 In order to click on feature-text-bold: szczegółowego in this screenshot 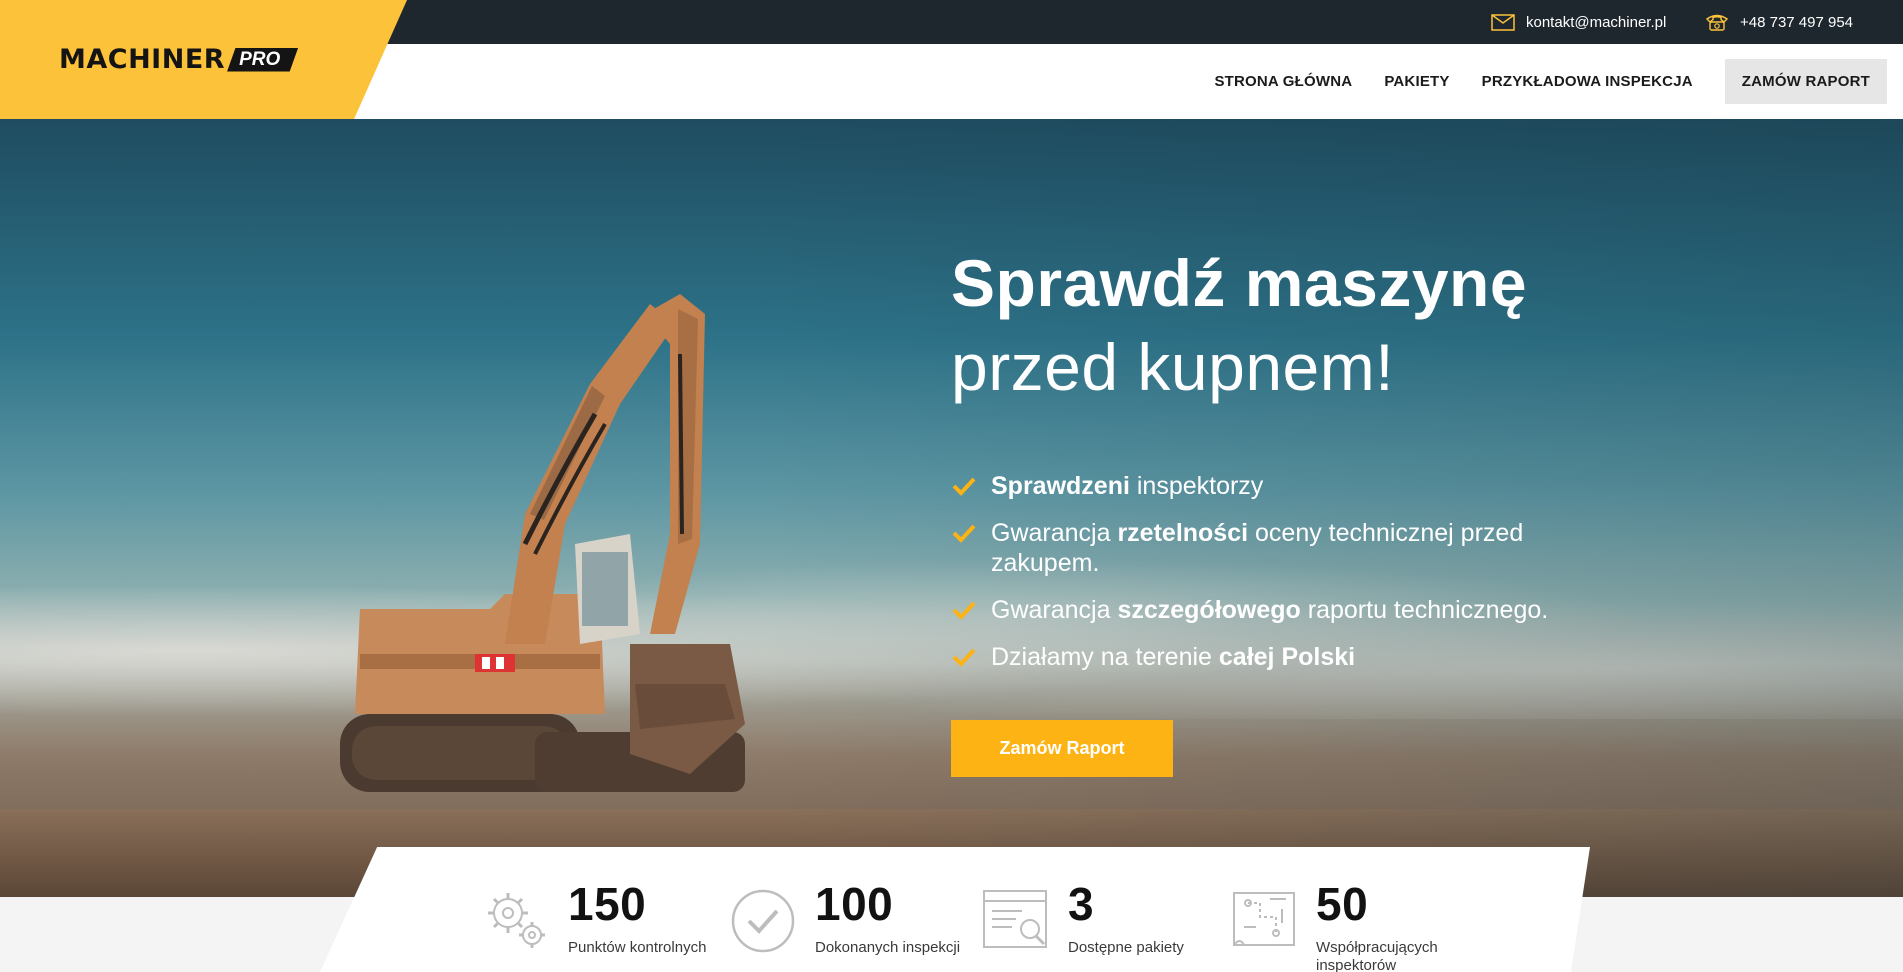, I will do `click(1209, 610)`.